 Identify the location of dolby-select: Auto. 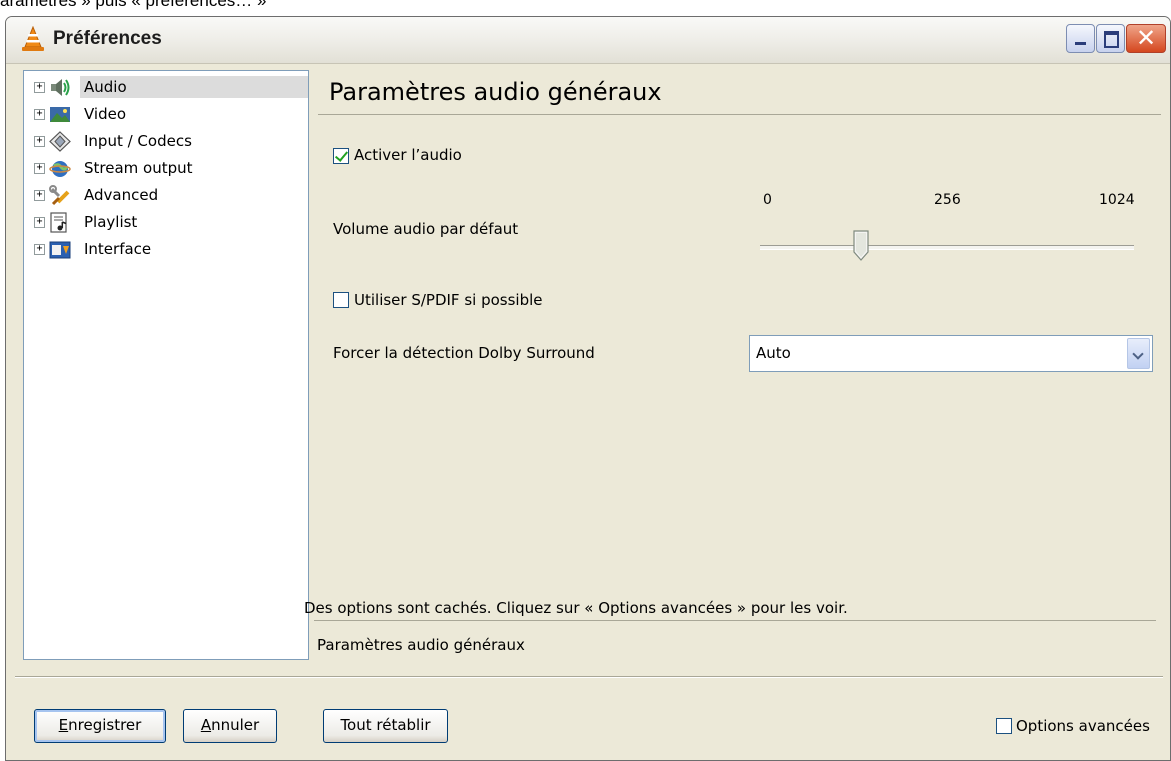
(951, 353).